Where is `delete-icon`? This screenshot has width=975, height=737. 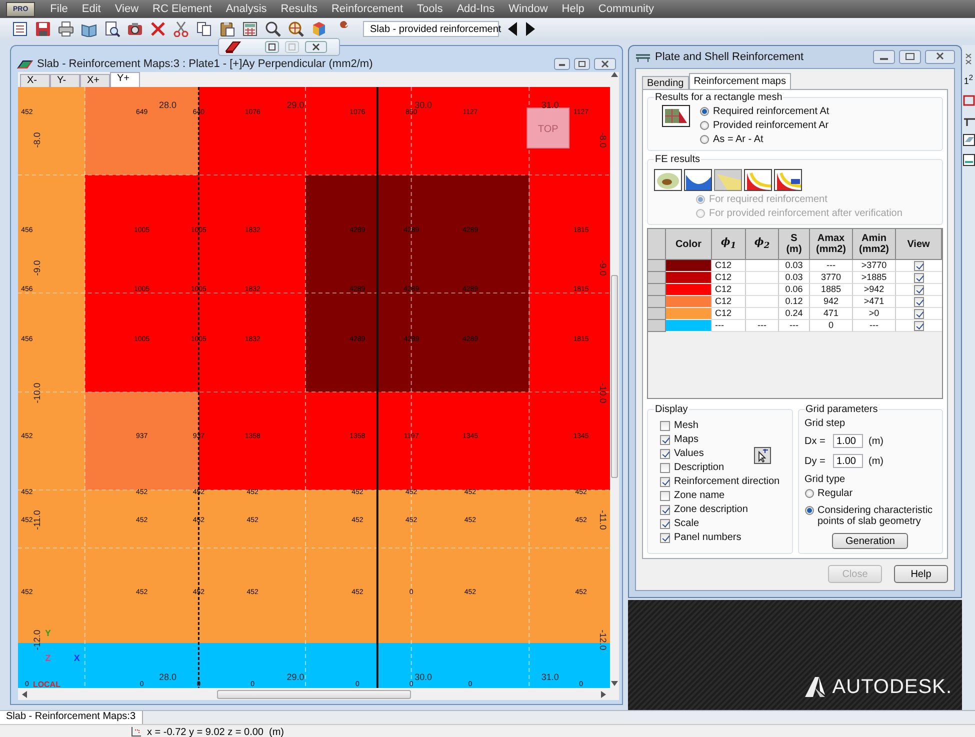
delete-icon is located at coordinates (158, 29).